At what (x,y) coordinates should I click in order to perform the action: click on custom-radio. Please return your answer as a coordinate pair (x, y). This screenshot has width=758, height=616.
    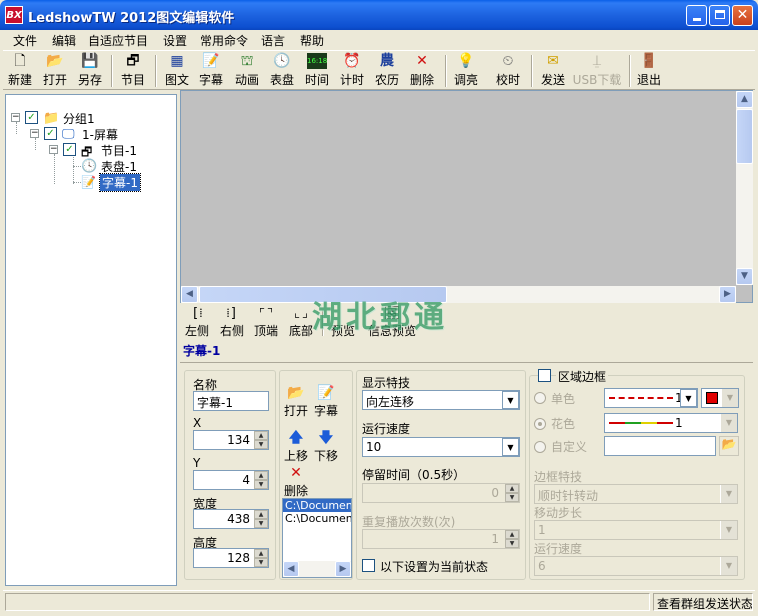
    Looking at the image, I should click on (540, 447).